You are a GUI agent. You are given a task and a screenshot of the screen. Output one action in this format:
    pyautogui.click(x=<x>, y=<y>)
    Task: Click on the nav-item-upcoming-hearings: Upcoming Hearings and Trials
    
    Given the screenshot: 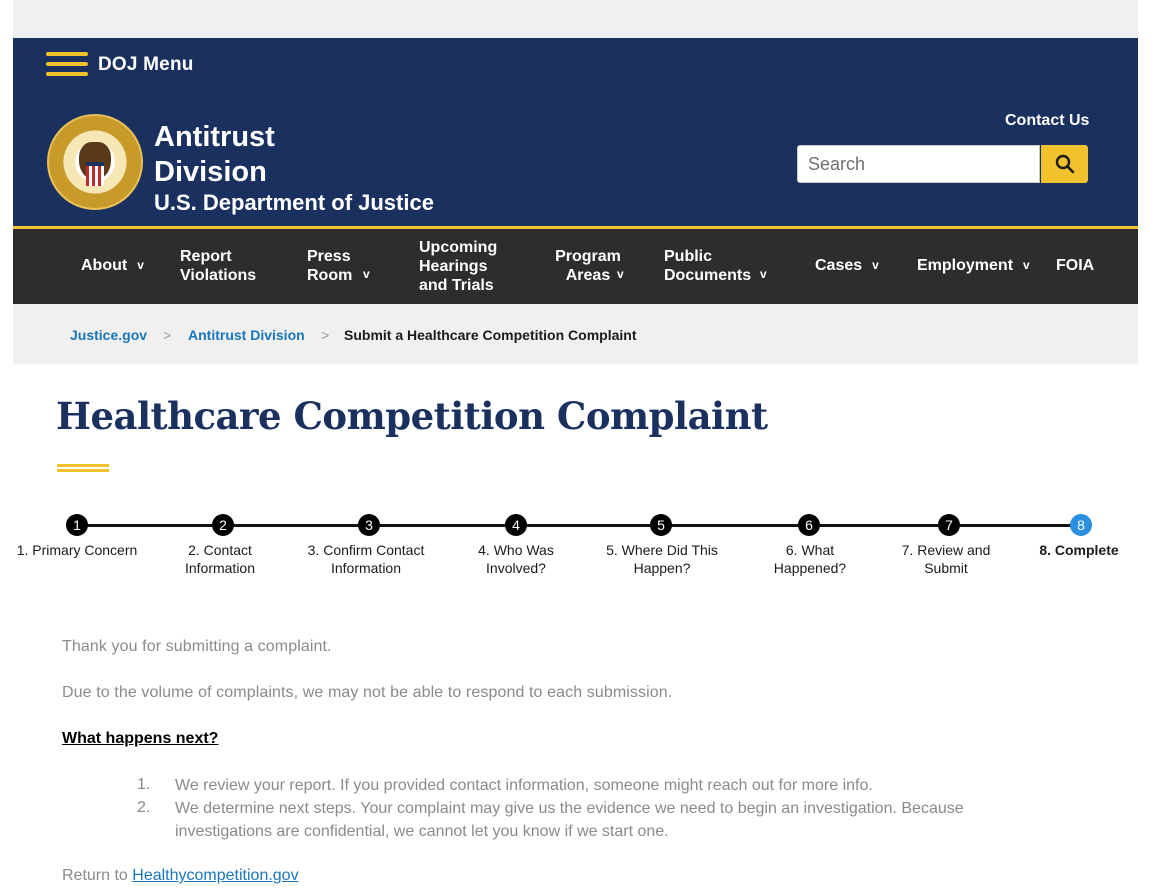 What is the action you would take?
    pyautogui.click(x=464, y=266)
    